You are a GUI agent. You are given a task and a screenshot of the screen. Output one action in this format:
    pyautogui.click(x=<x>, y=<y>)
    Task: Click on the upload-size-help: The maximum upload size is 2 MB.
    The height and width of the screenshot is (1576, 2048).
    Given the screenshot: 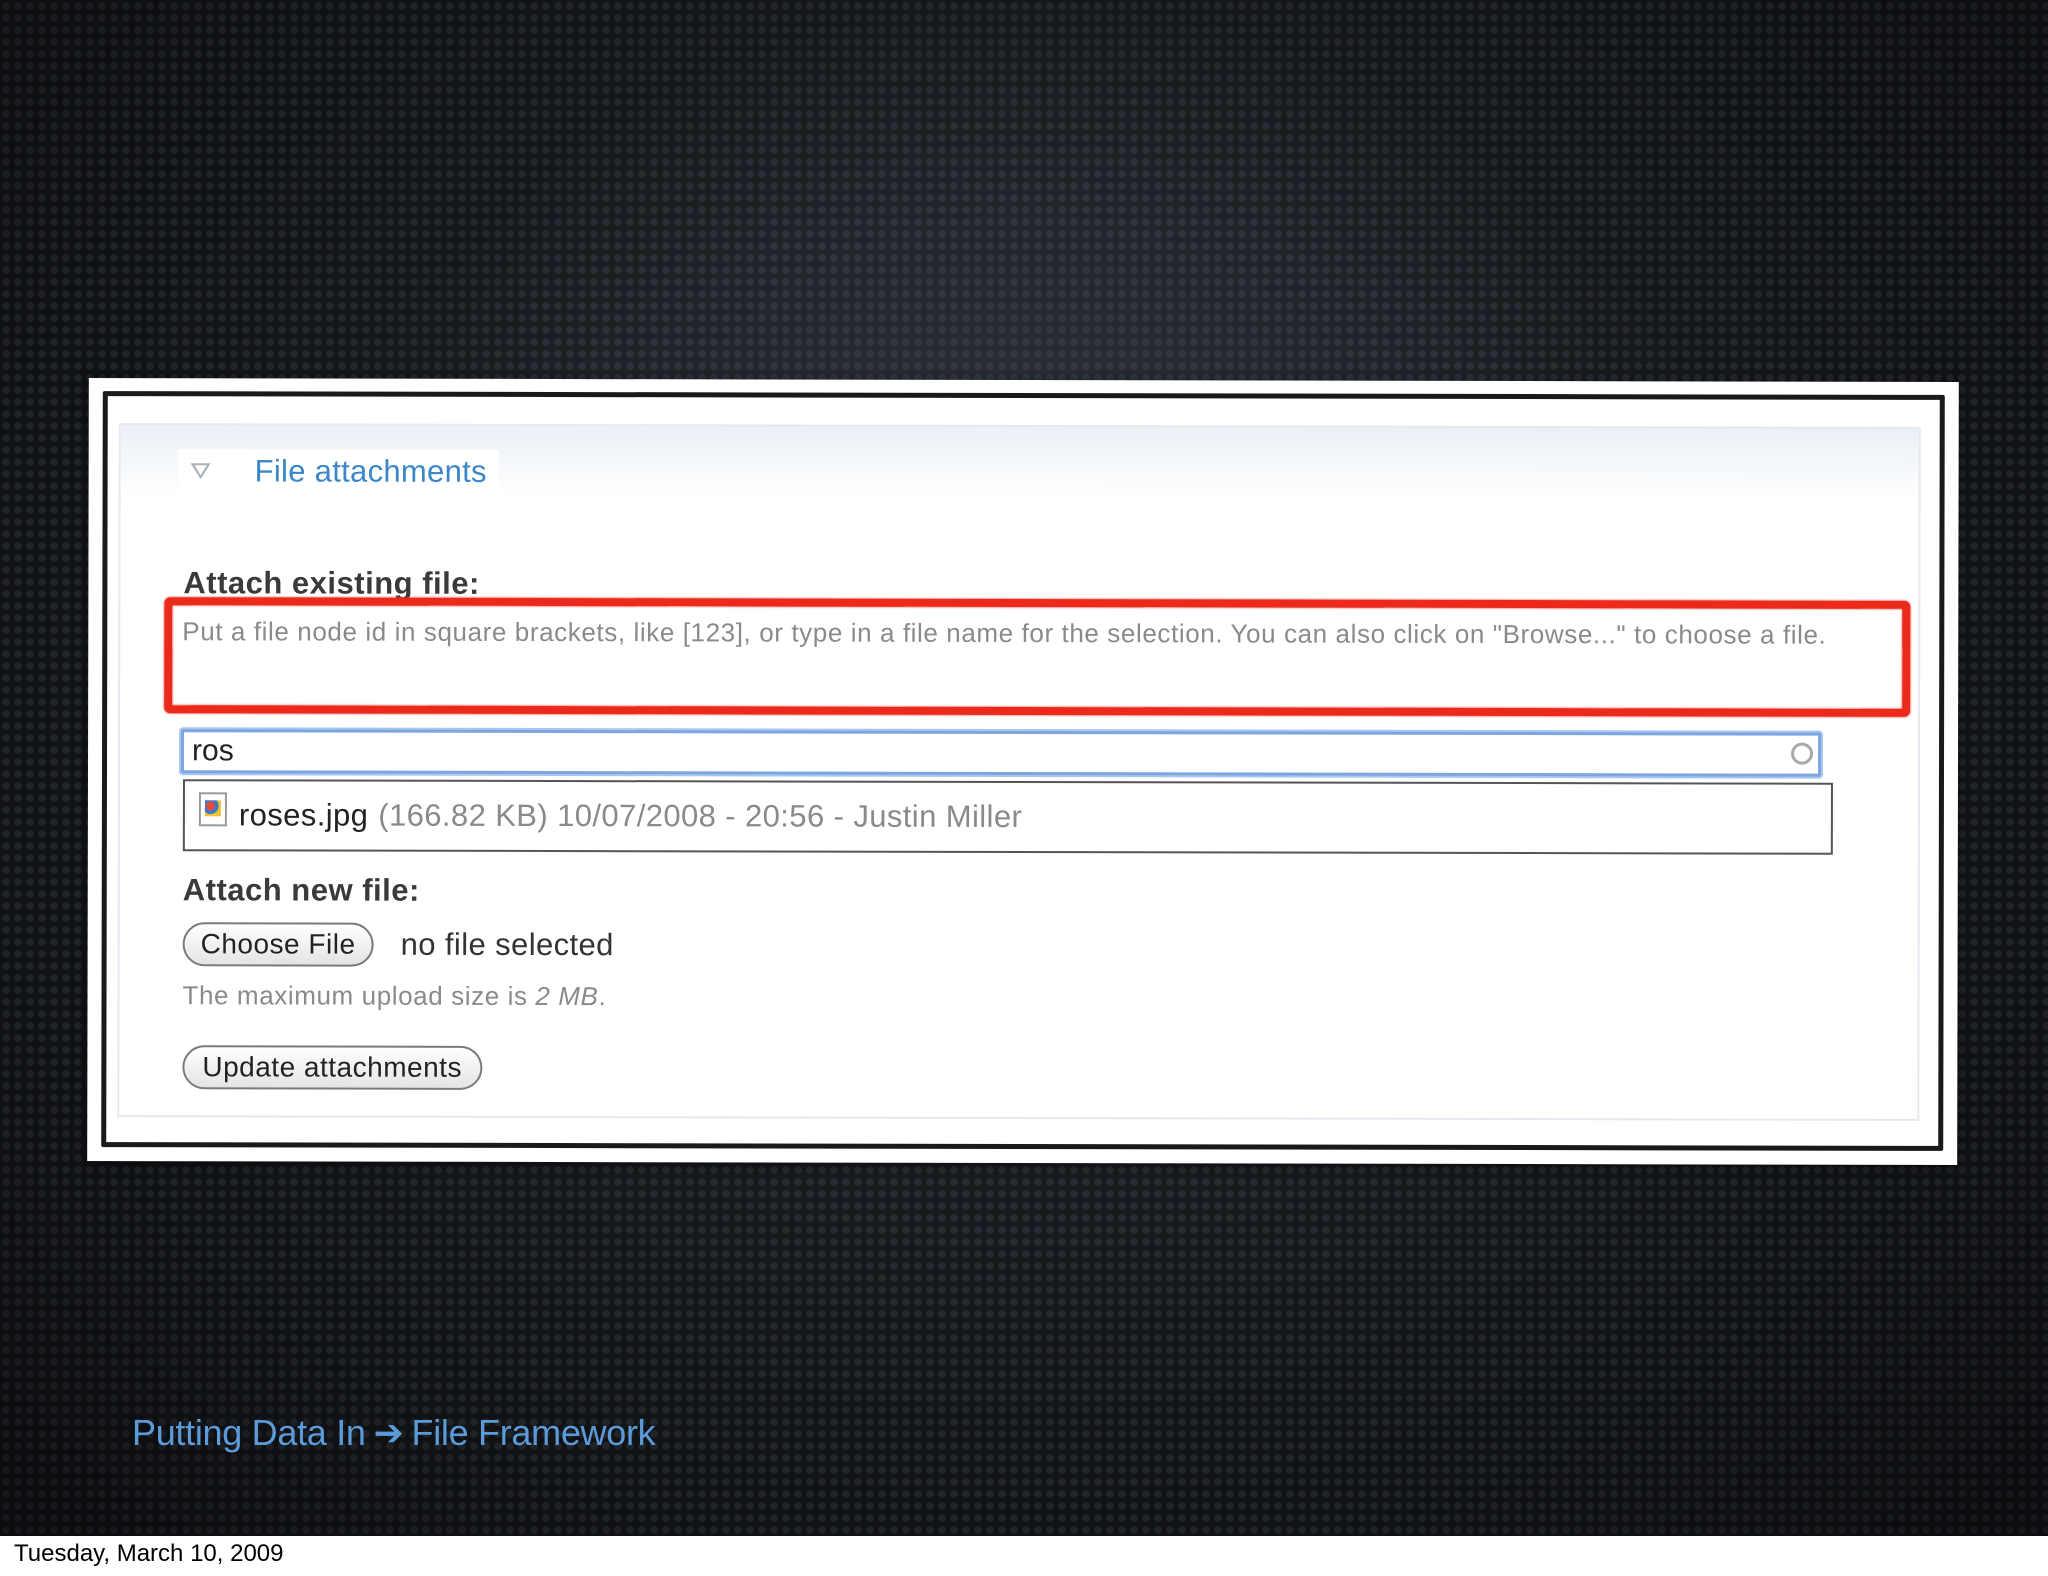 What is the action you would take?
    pyautogui.click(x=394, y=996)
    